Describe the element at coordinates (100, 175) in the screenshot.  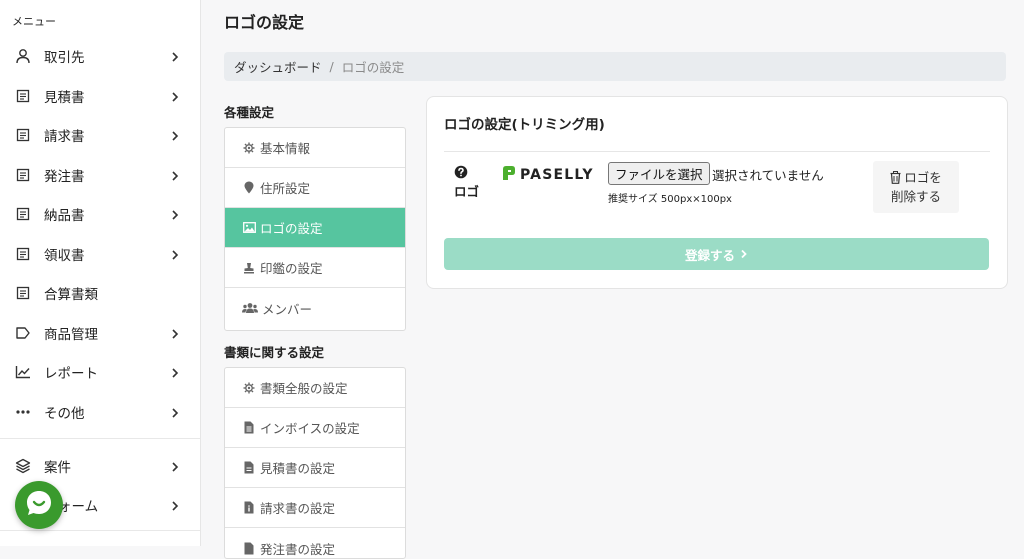
I see `sidebar-item-purchase-orders: 発注書` at that location.